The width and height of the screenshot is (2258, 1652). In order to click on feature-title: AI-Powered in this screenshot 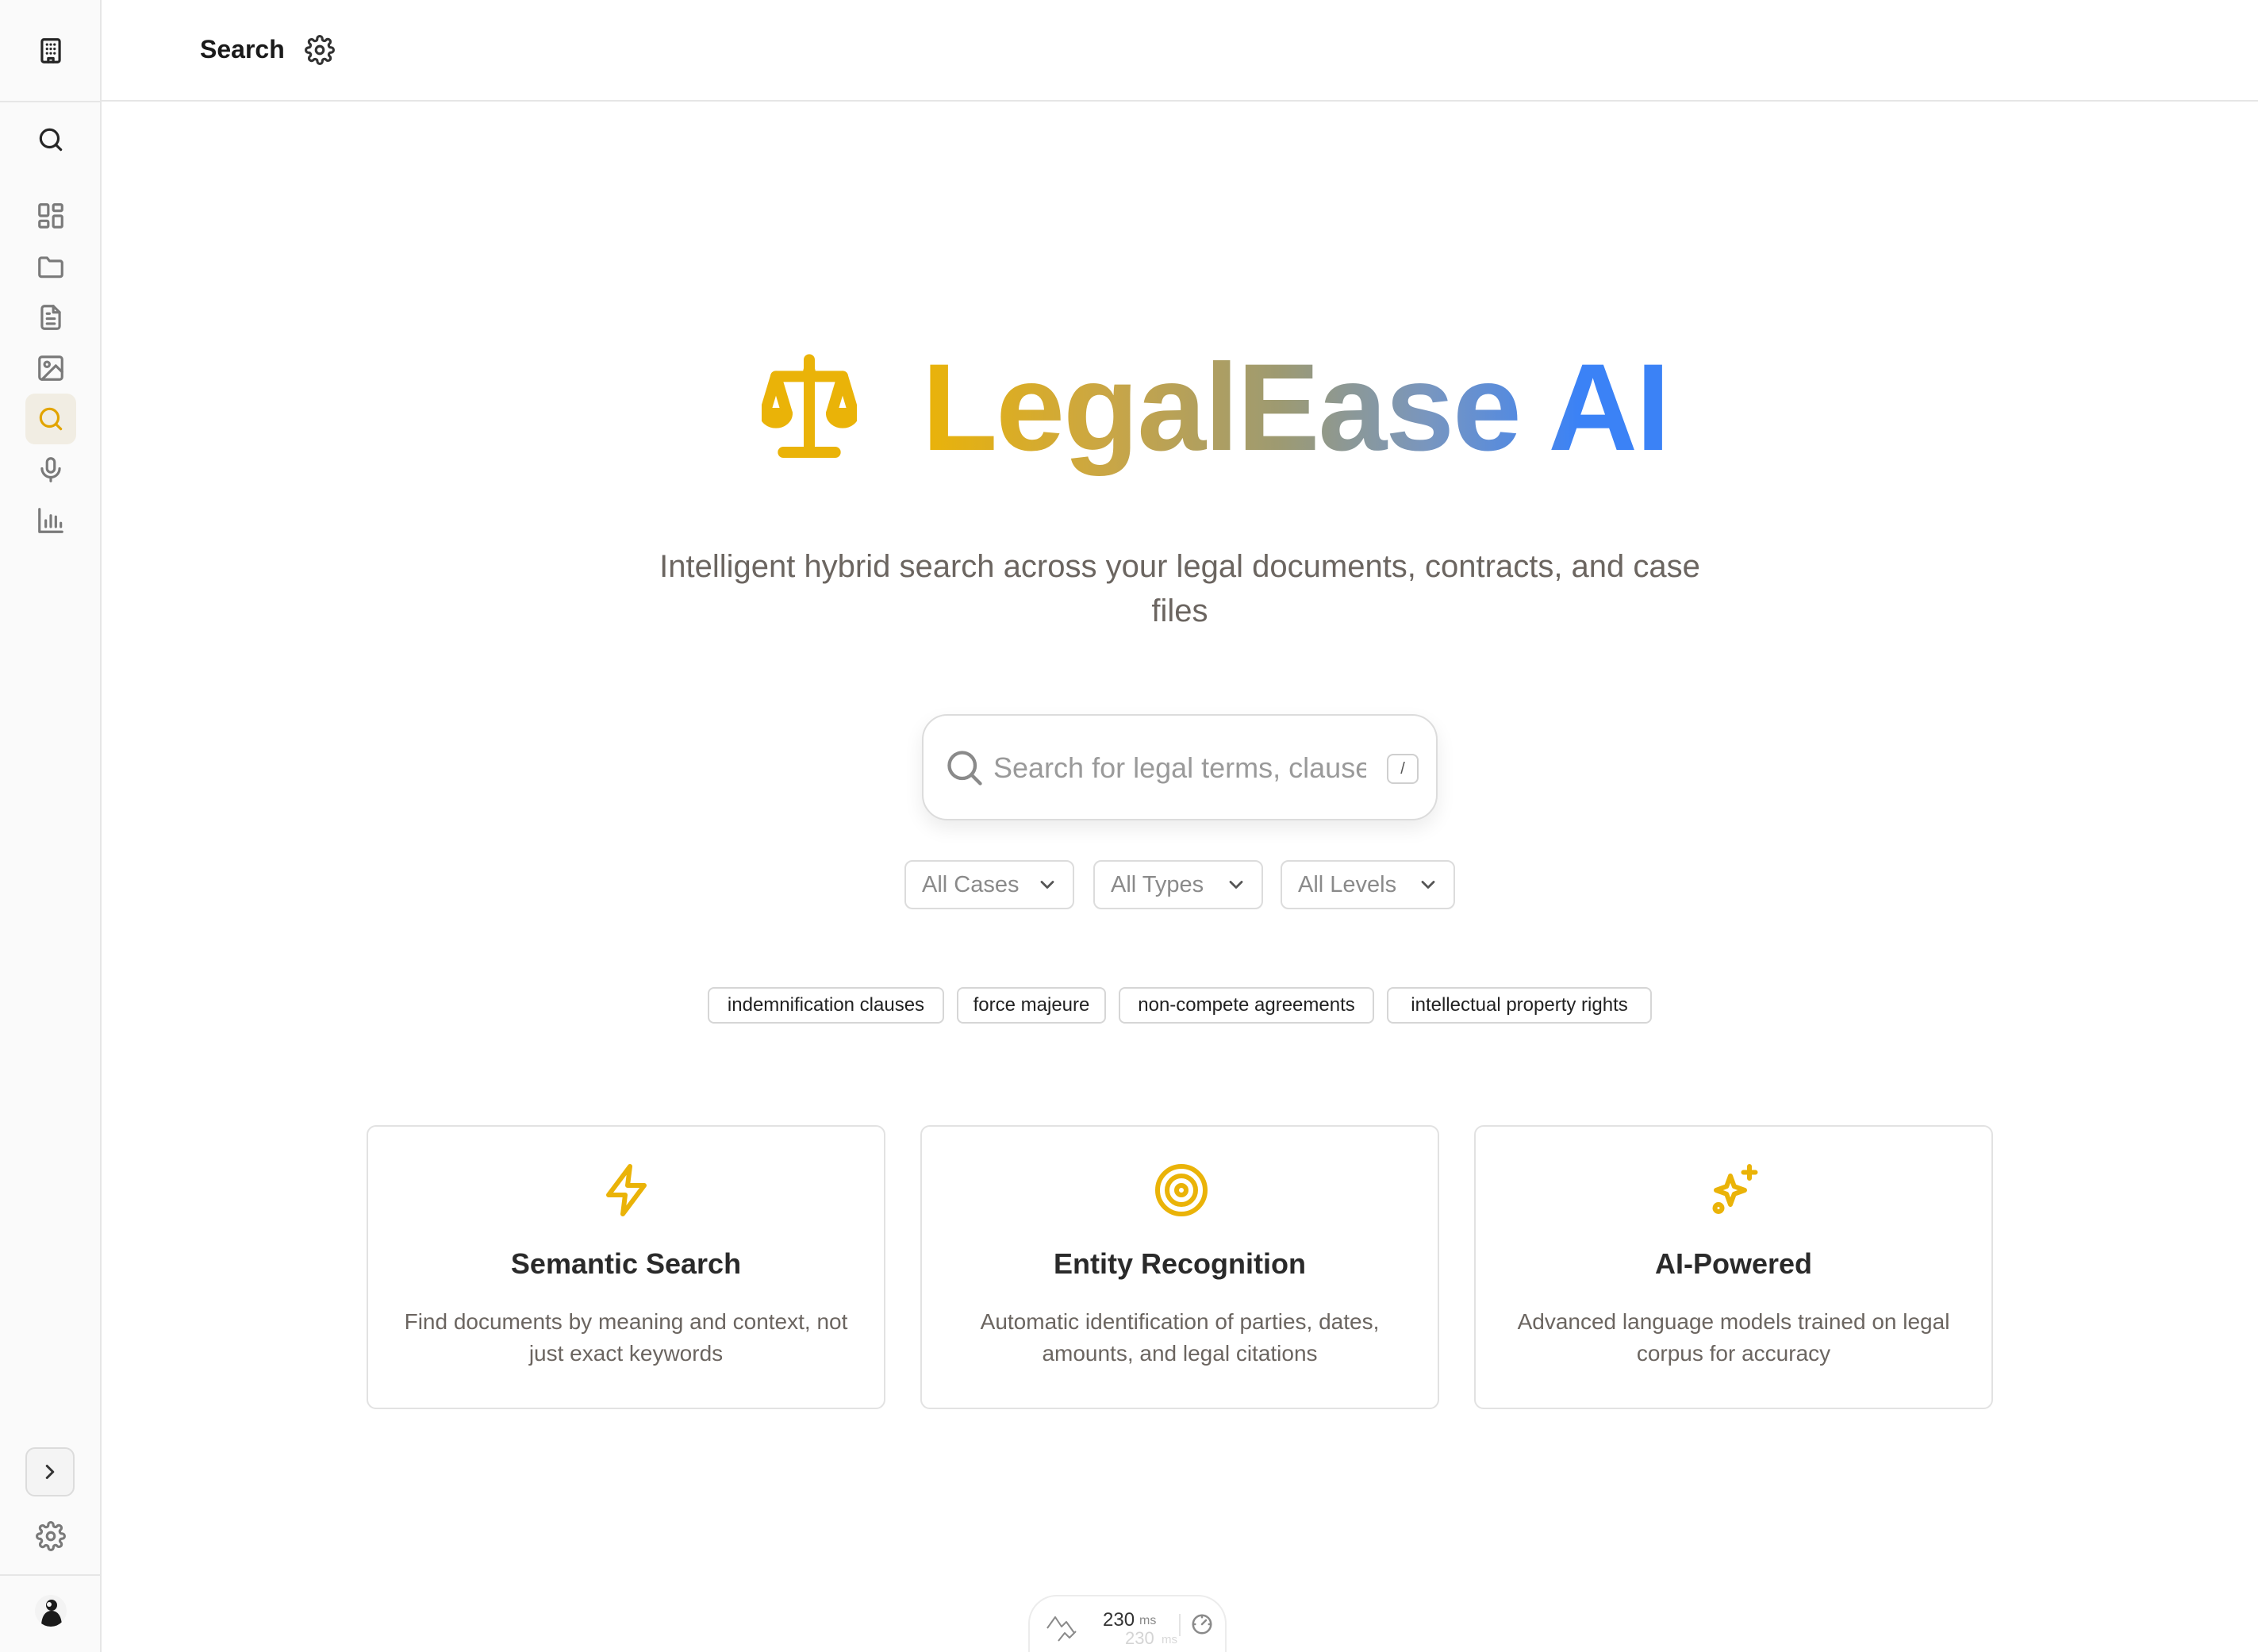, I will do `click(1733, 1263)`.